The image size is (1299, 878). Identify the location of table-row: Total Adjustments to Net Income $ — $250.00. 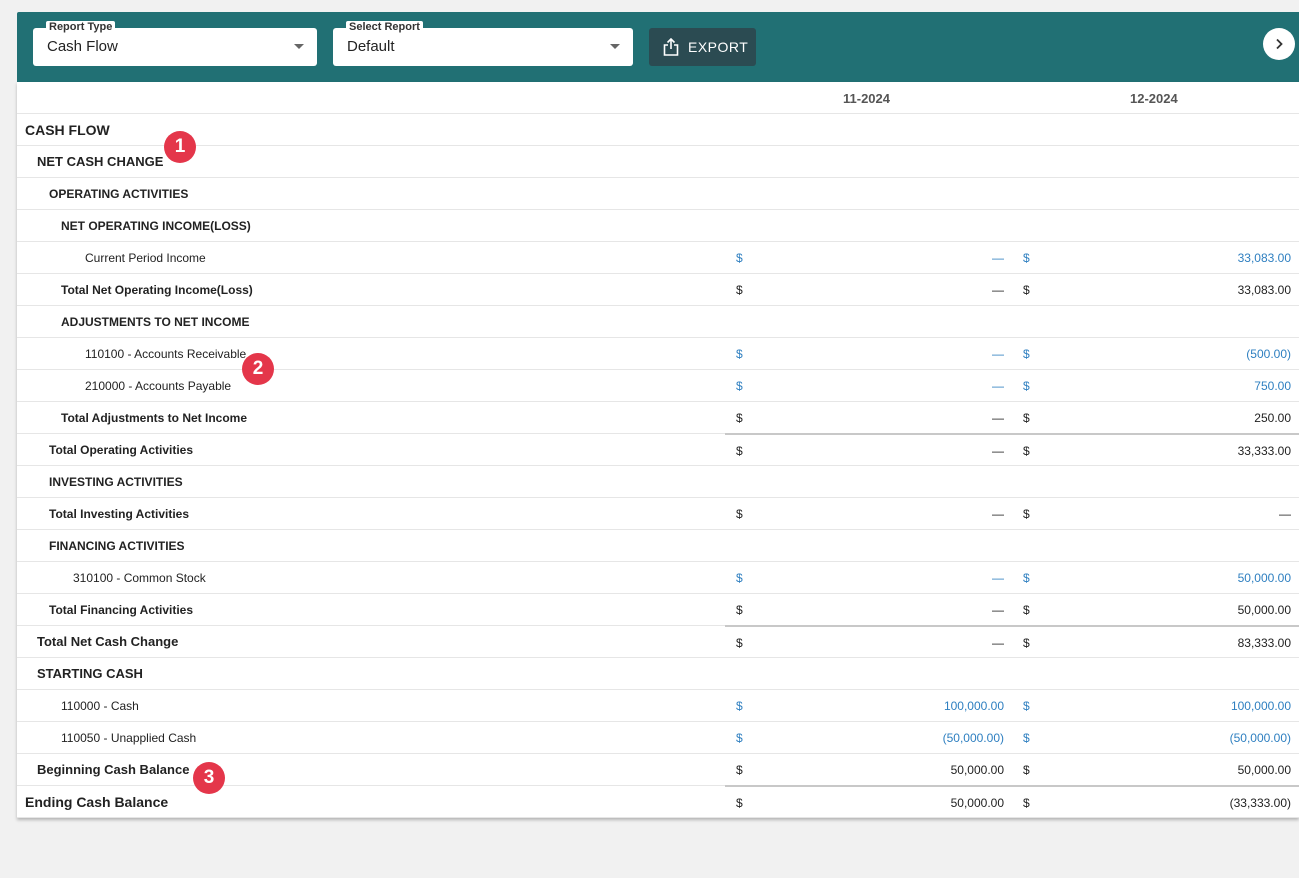
(658, 418).